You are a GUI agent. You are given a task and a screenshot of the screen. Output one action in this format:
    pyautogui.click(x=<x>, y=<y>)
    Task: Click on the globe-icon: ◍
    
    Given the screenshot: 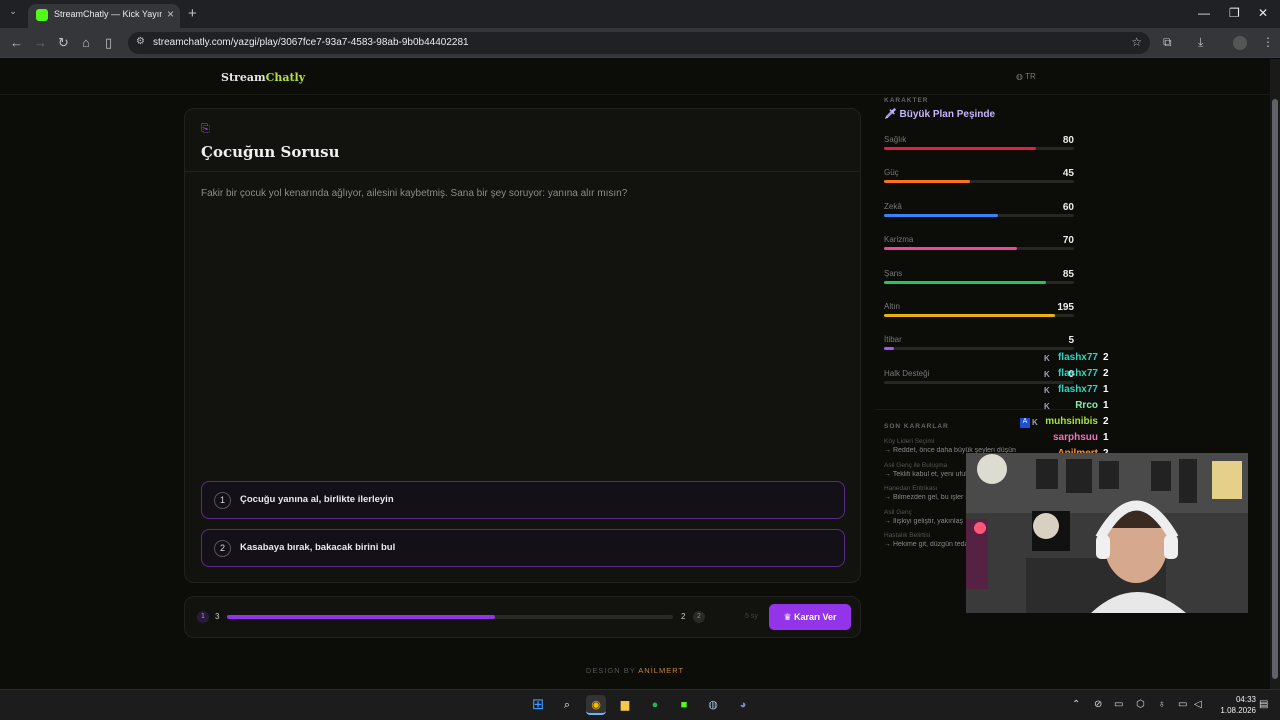 What is the action you would take?
    pyautogui.click(x=1021, y=76)
    